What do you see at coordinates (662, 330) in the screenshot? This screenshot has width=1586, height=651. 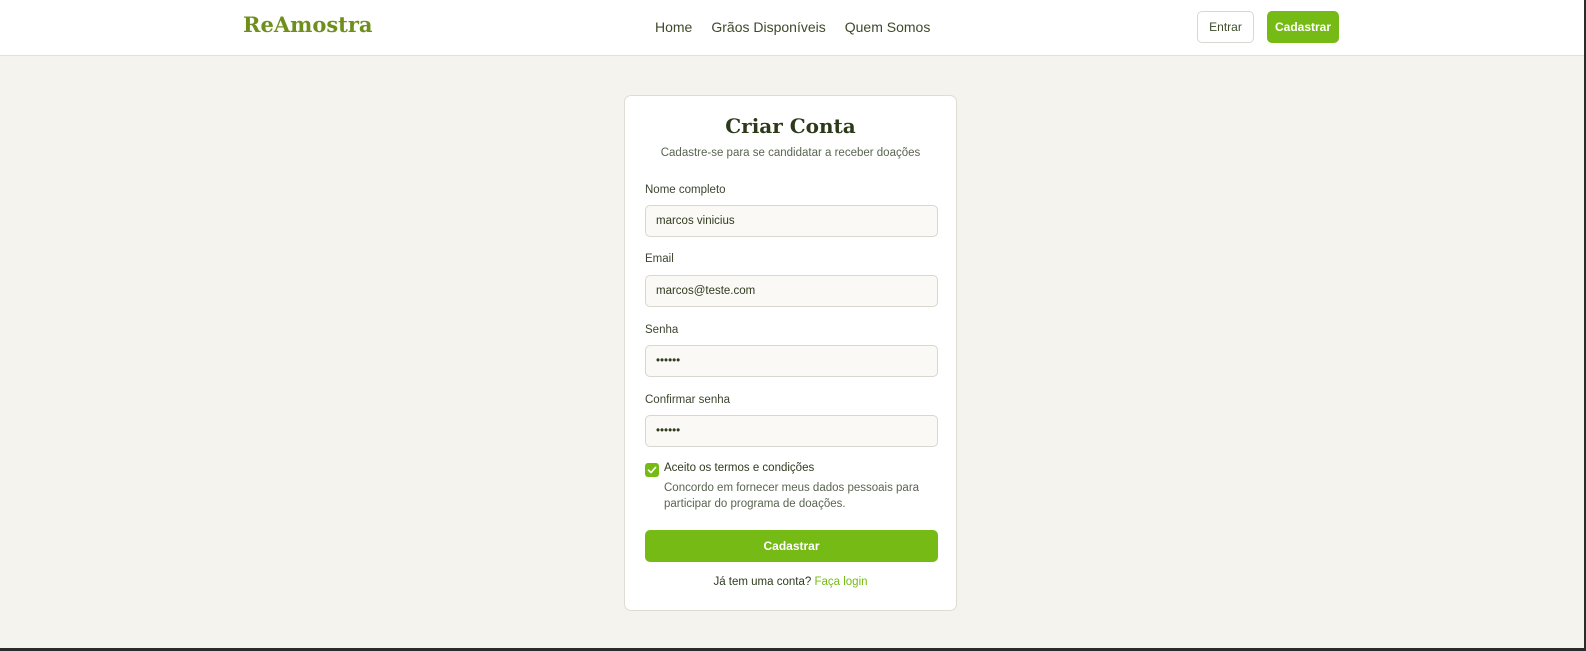 I see `password-label: Senha` at bounding box center [662, 330].